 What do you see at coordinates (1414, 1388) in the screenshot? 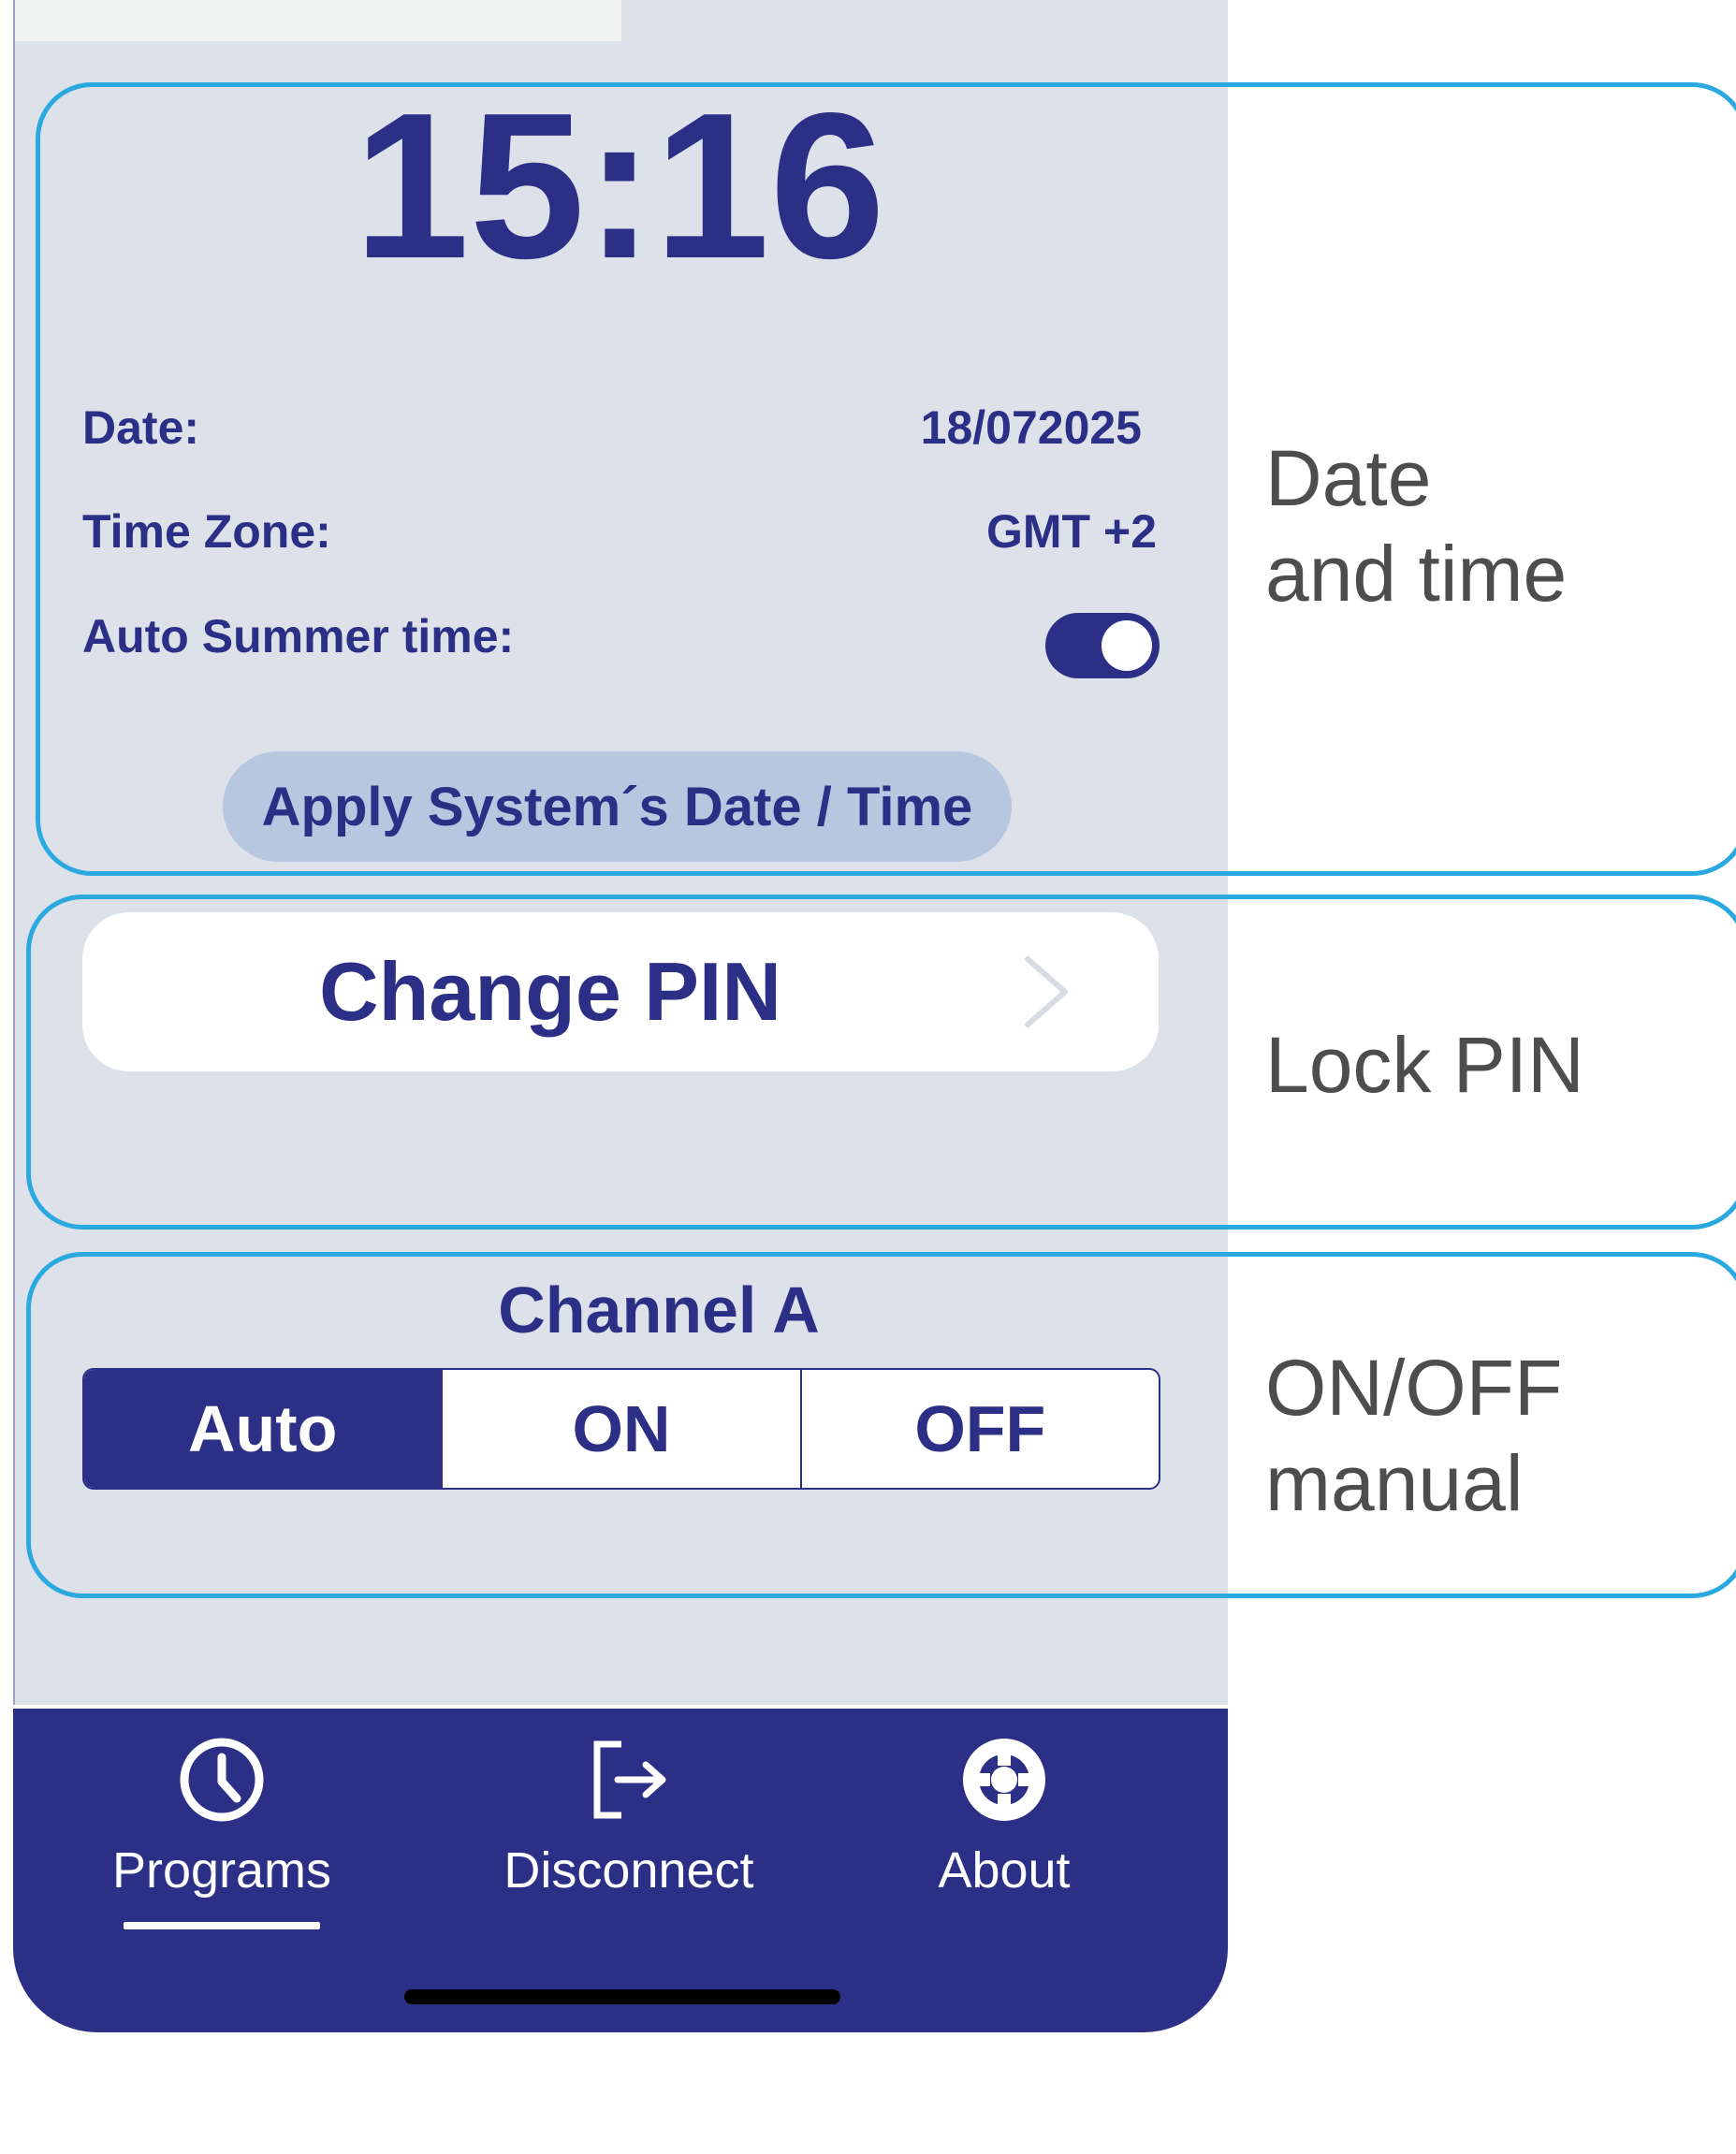
I see `annotation-onoff-line1: ON/OFF` at bounding box center [1414, 1388].